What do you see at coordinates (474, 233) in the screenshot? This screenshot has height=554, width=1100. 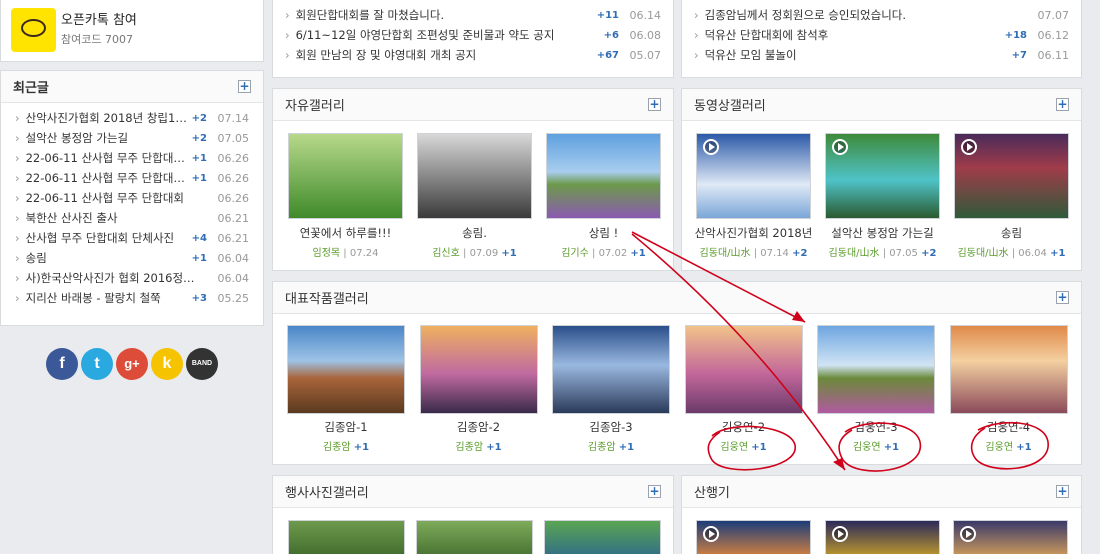 I see `gallery-caption: 송림.` at bounding box center [474, 233].